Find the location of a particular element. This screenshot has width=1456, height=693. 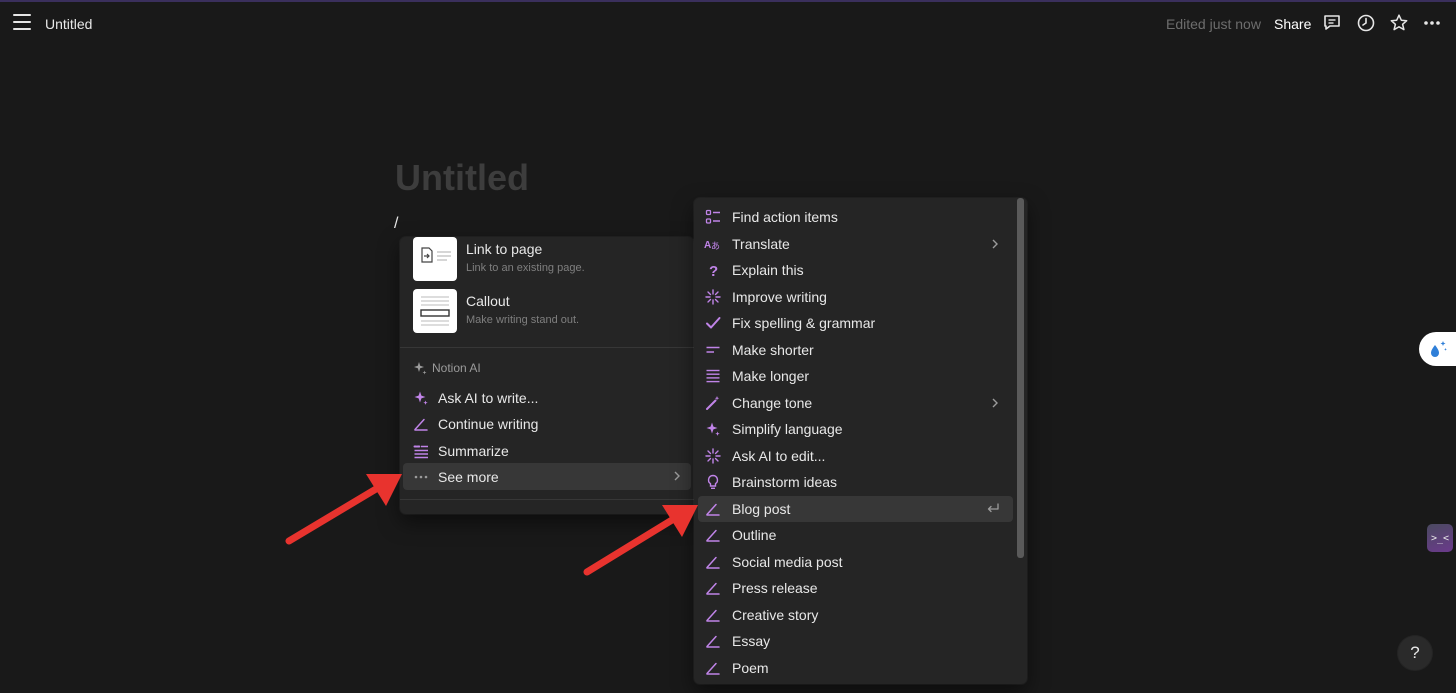

extension-face-button: >_< is located at coordinates (1440, 538).